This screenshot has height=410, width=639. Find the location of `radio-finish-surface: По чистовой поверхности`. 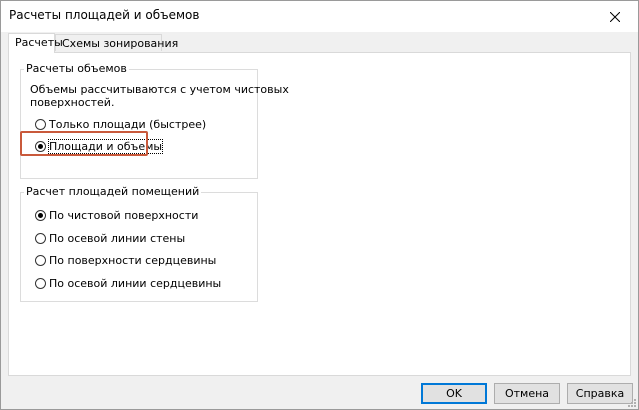

radio-finish-surface: По чистовой поверхности is located at coordinates (116, 215).